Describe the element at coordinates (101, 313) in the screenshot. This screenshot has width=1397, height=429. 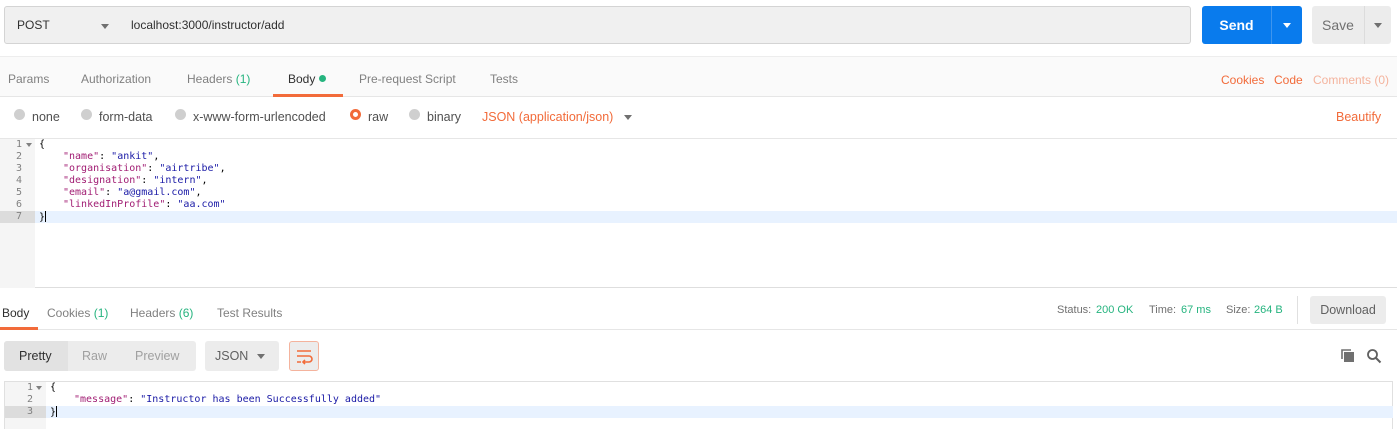
I see `response-tab-cookies-count: (1)` at that location.